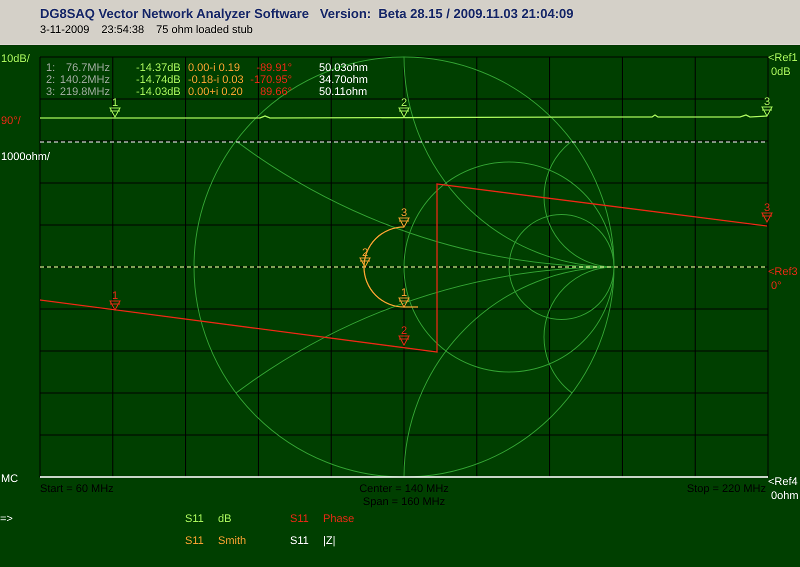 This screenshot has height=567, width=800. I want to click on readout-complex: 0.00+i 0.20, so click(215, 92).